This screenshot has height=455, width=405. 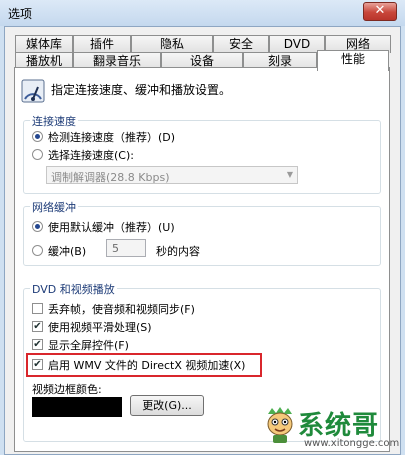 I want to click on watermark-text: 系统哥, so click(x=339, y=426).